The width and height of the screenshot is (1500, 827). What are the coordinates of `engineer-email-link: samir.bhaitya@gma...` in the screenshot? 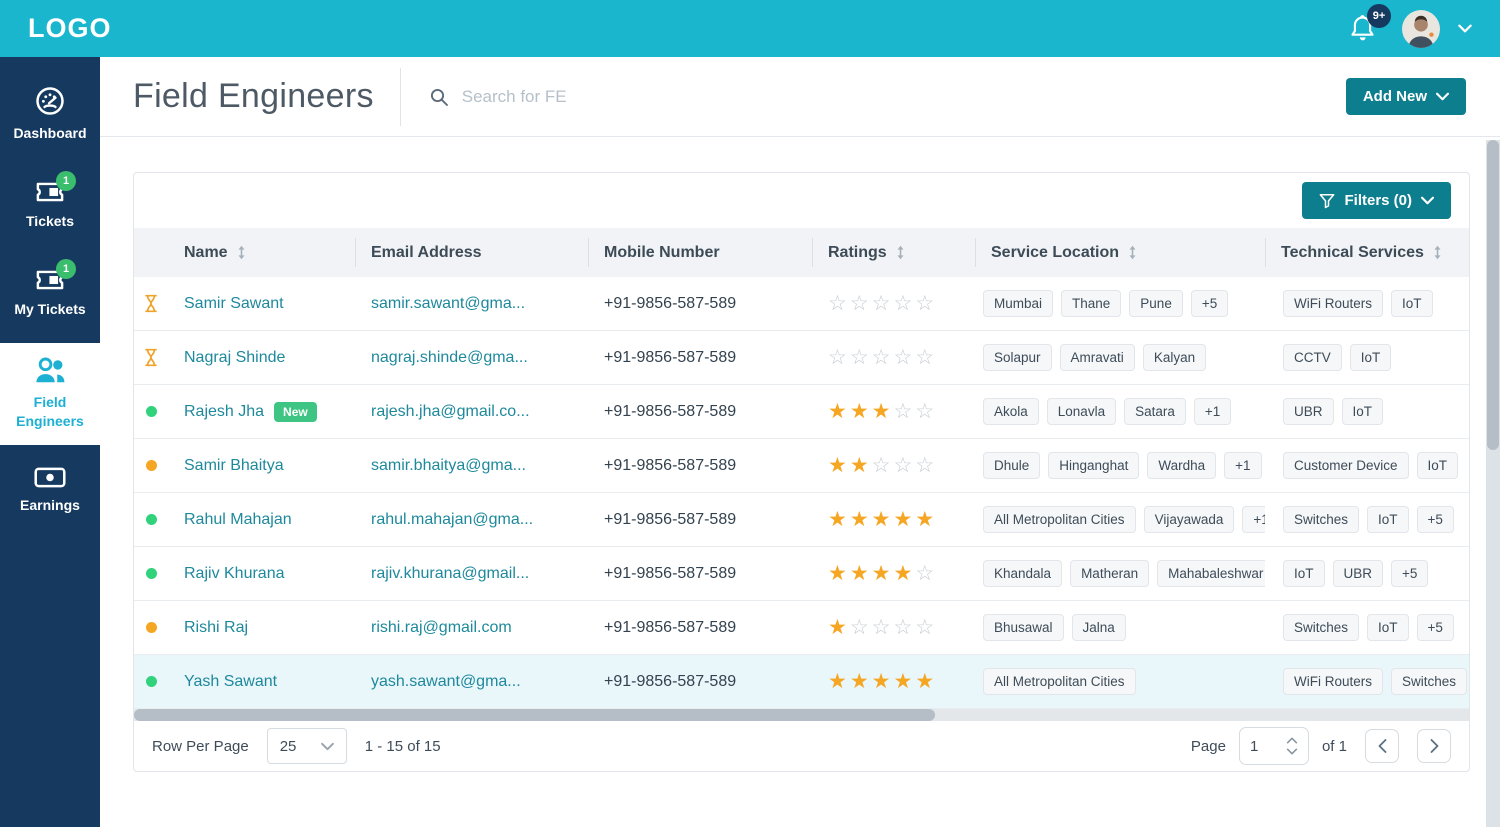 It's located at (448, 466).